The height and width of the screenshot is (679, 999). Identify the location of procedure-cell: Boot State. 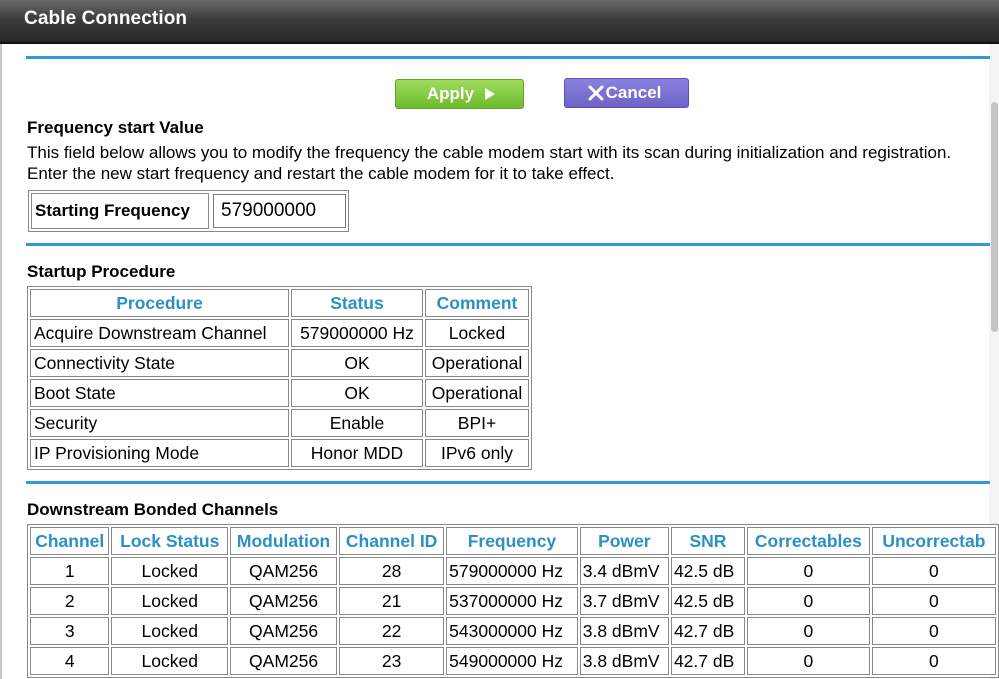
(159, 393).